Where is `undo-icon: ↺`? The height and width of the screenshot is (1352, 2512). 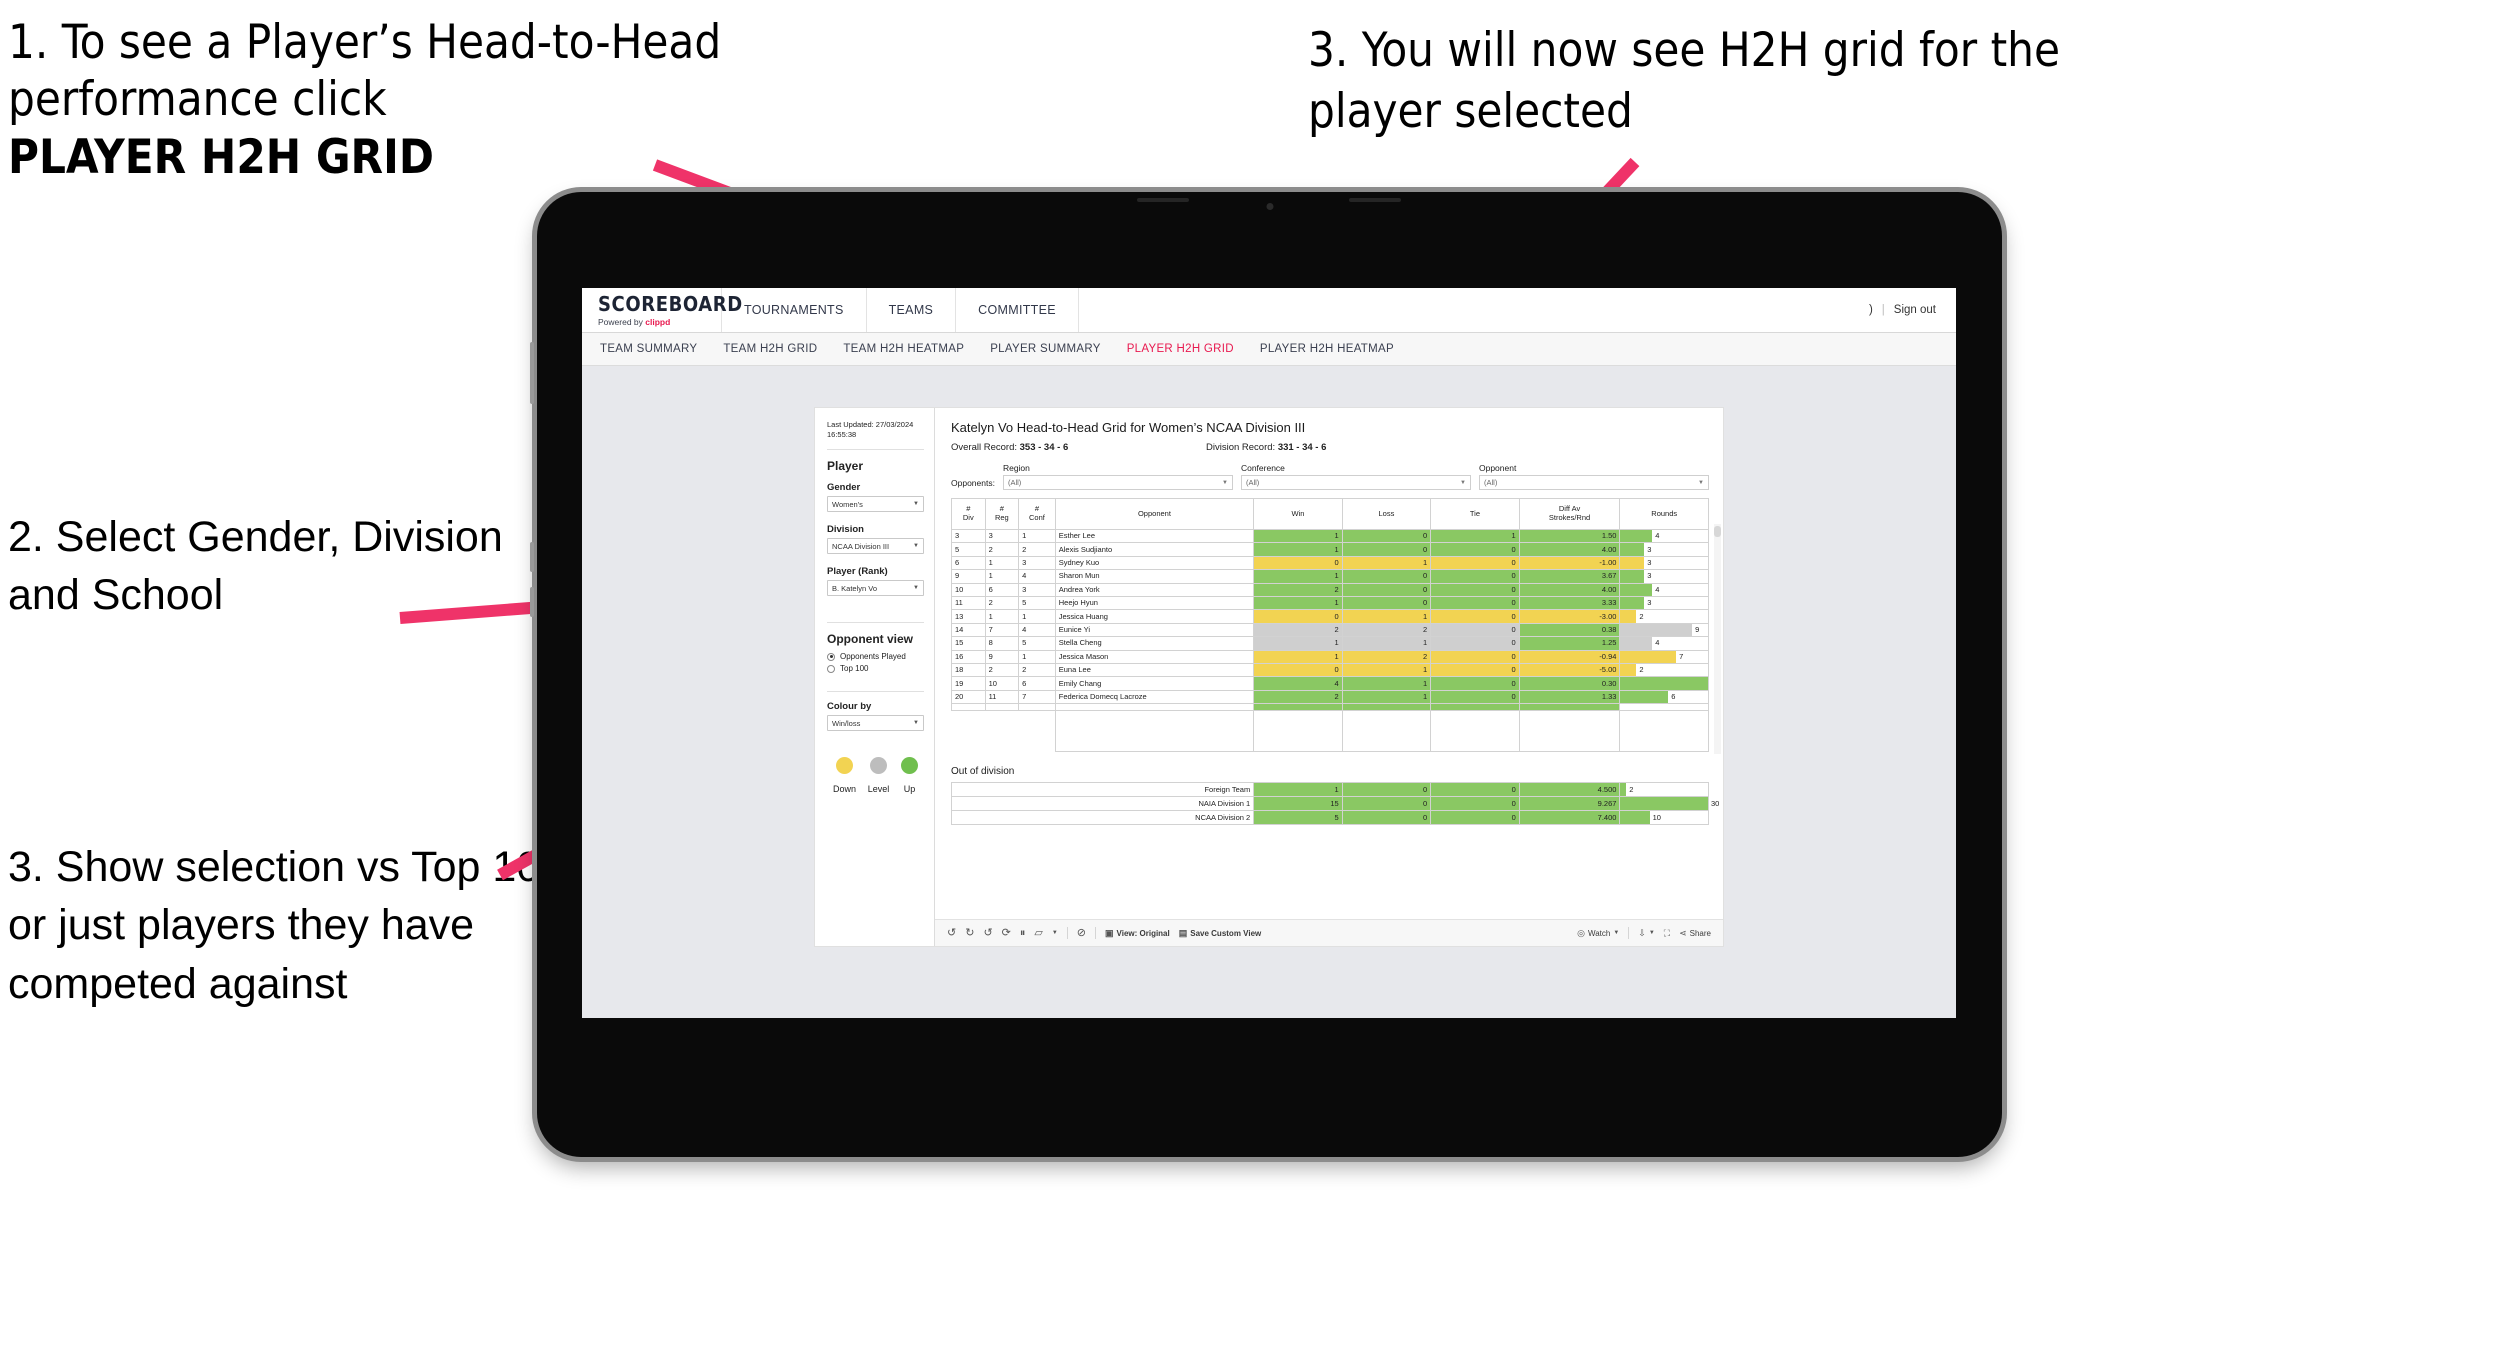 undo-icon: ↺ is located at coordinates (951, 933).